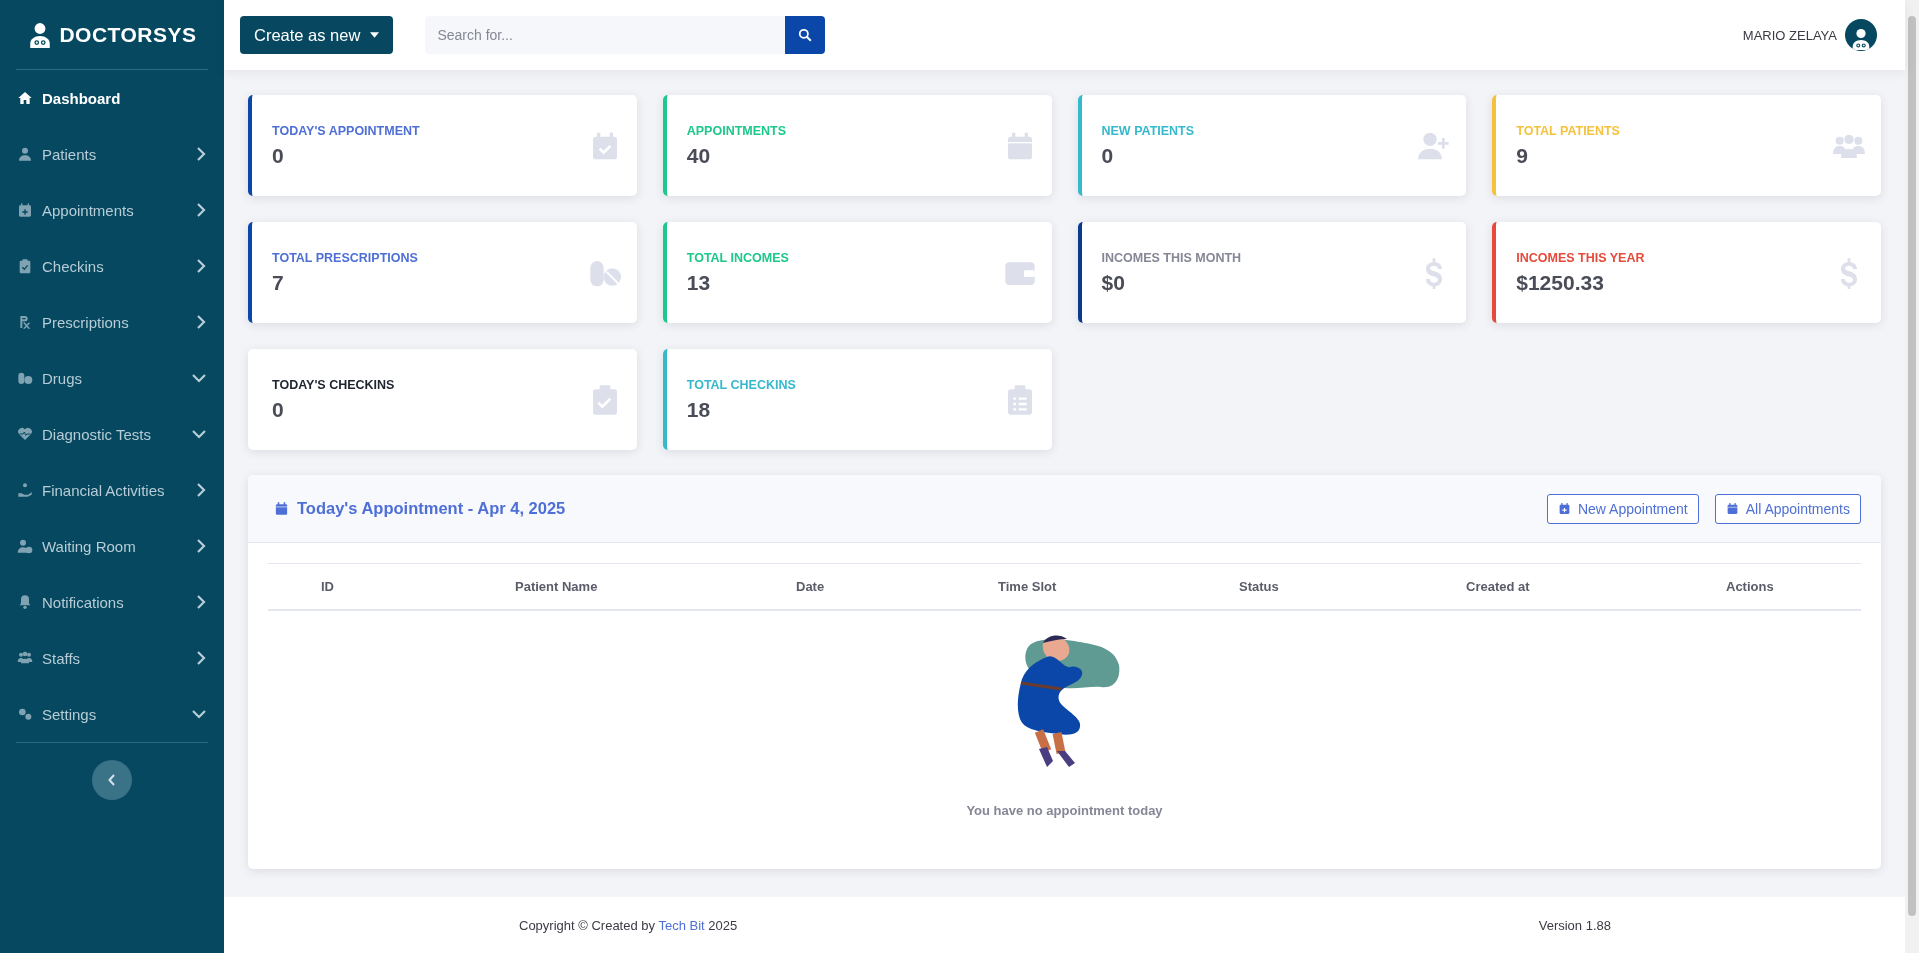 The image size is (1919, 953). What do you see at coordinates (698, 155) in the screenshot?
I see `stat-value: 40` at bounding box center [698, 155].